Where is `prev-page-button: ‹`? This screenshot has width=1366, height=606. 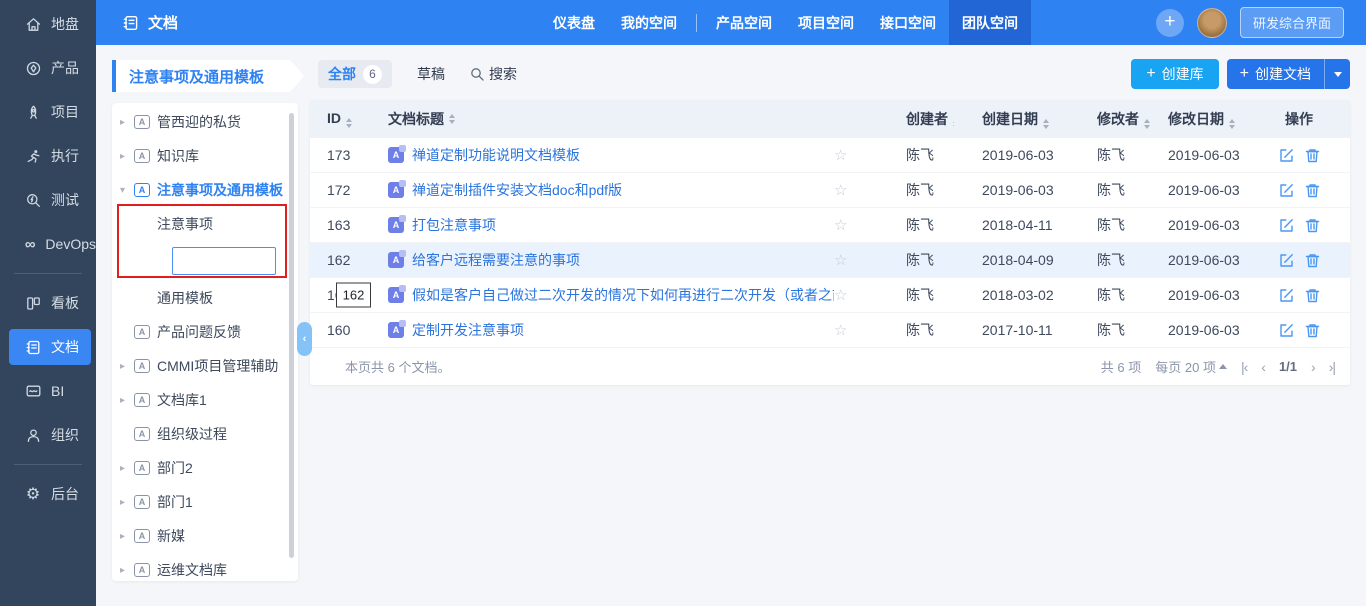 prev-page-button: ‹ is located at coordinates (1263, 367).